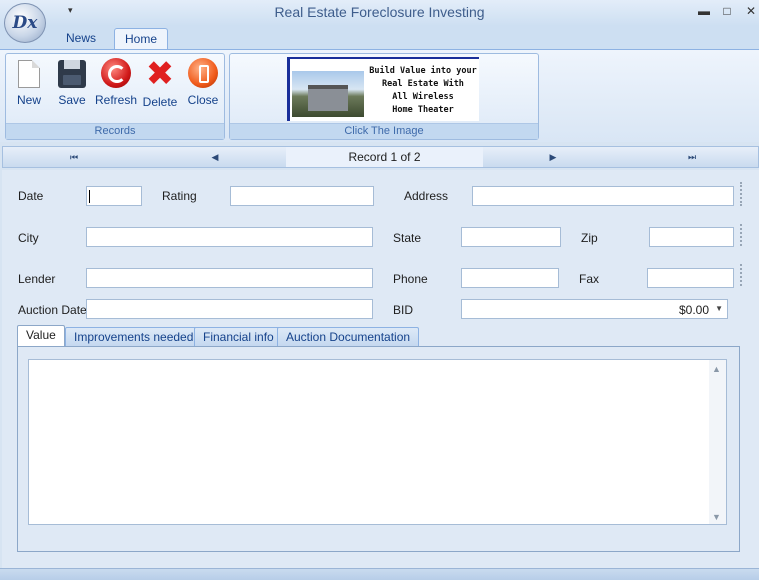  I want to click on state-field, so click(511, 237).